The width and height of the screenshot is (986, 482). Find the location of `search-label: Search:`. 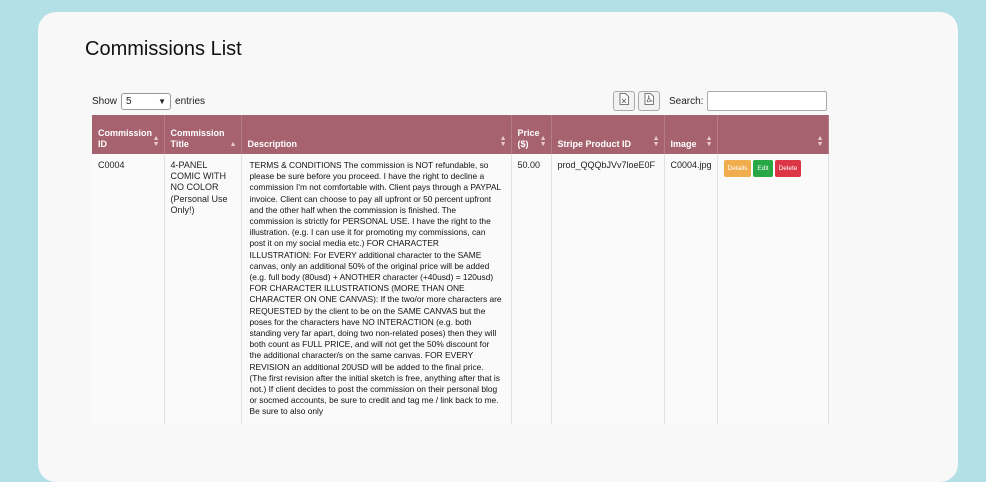

search-label: Search: is located at coordinates (686, 101).